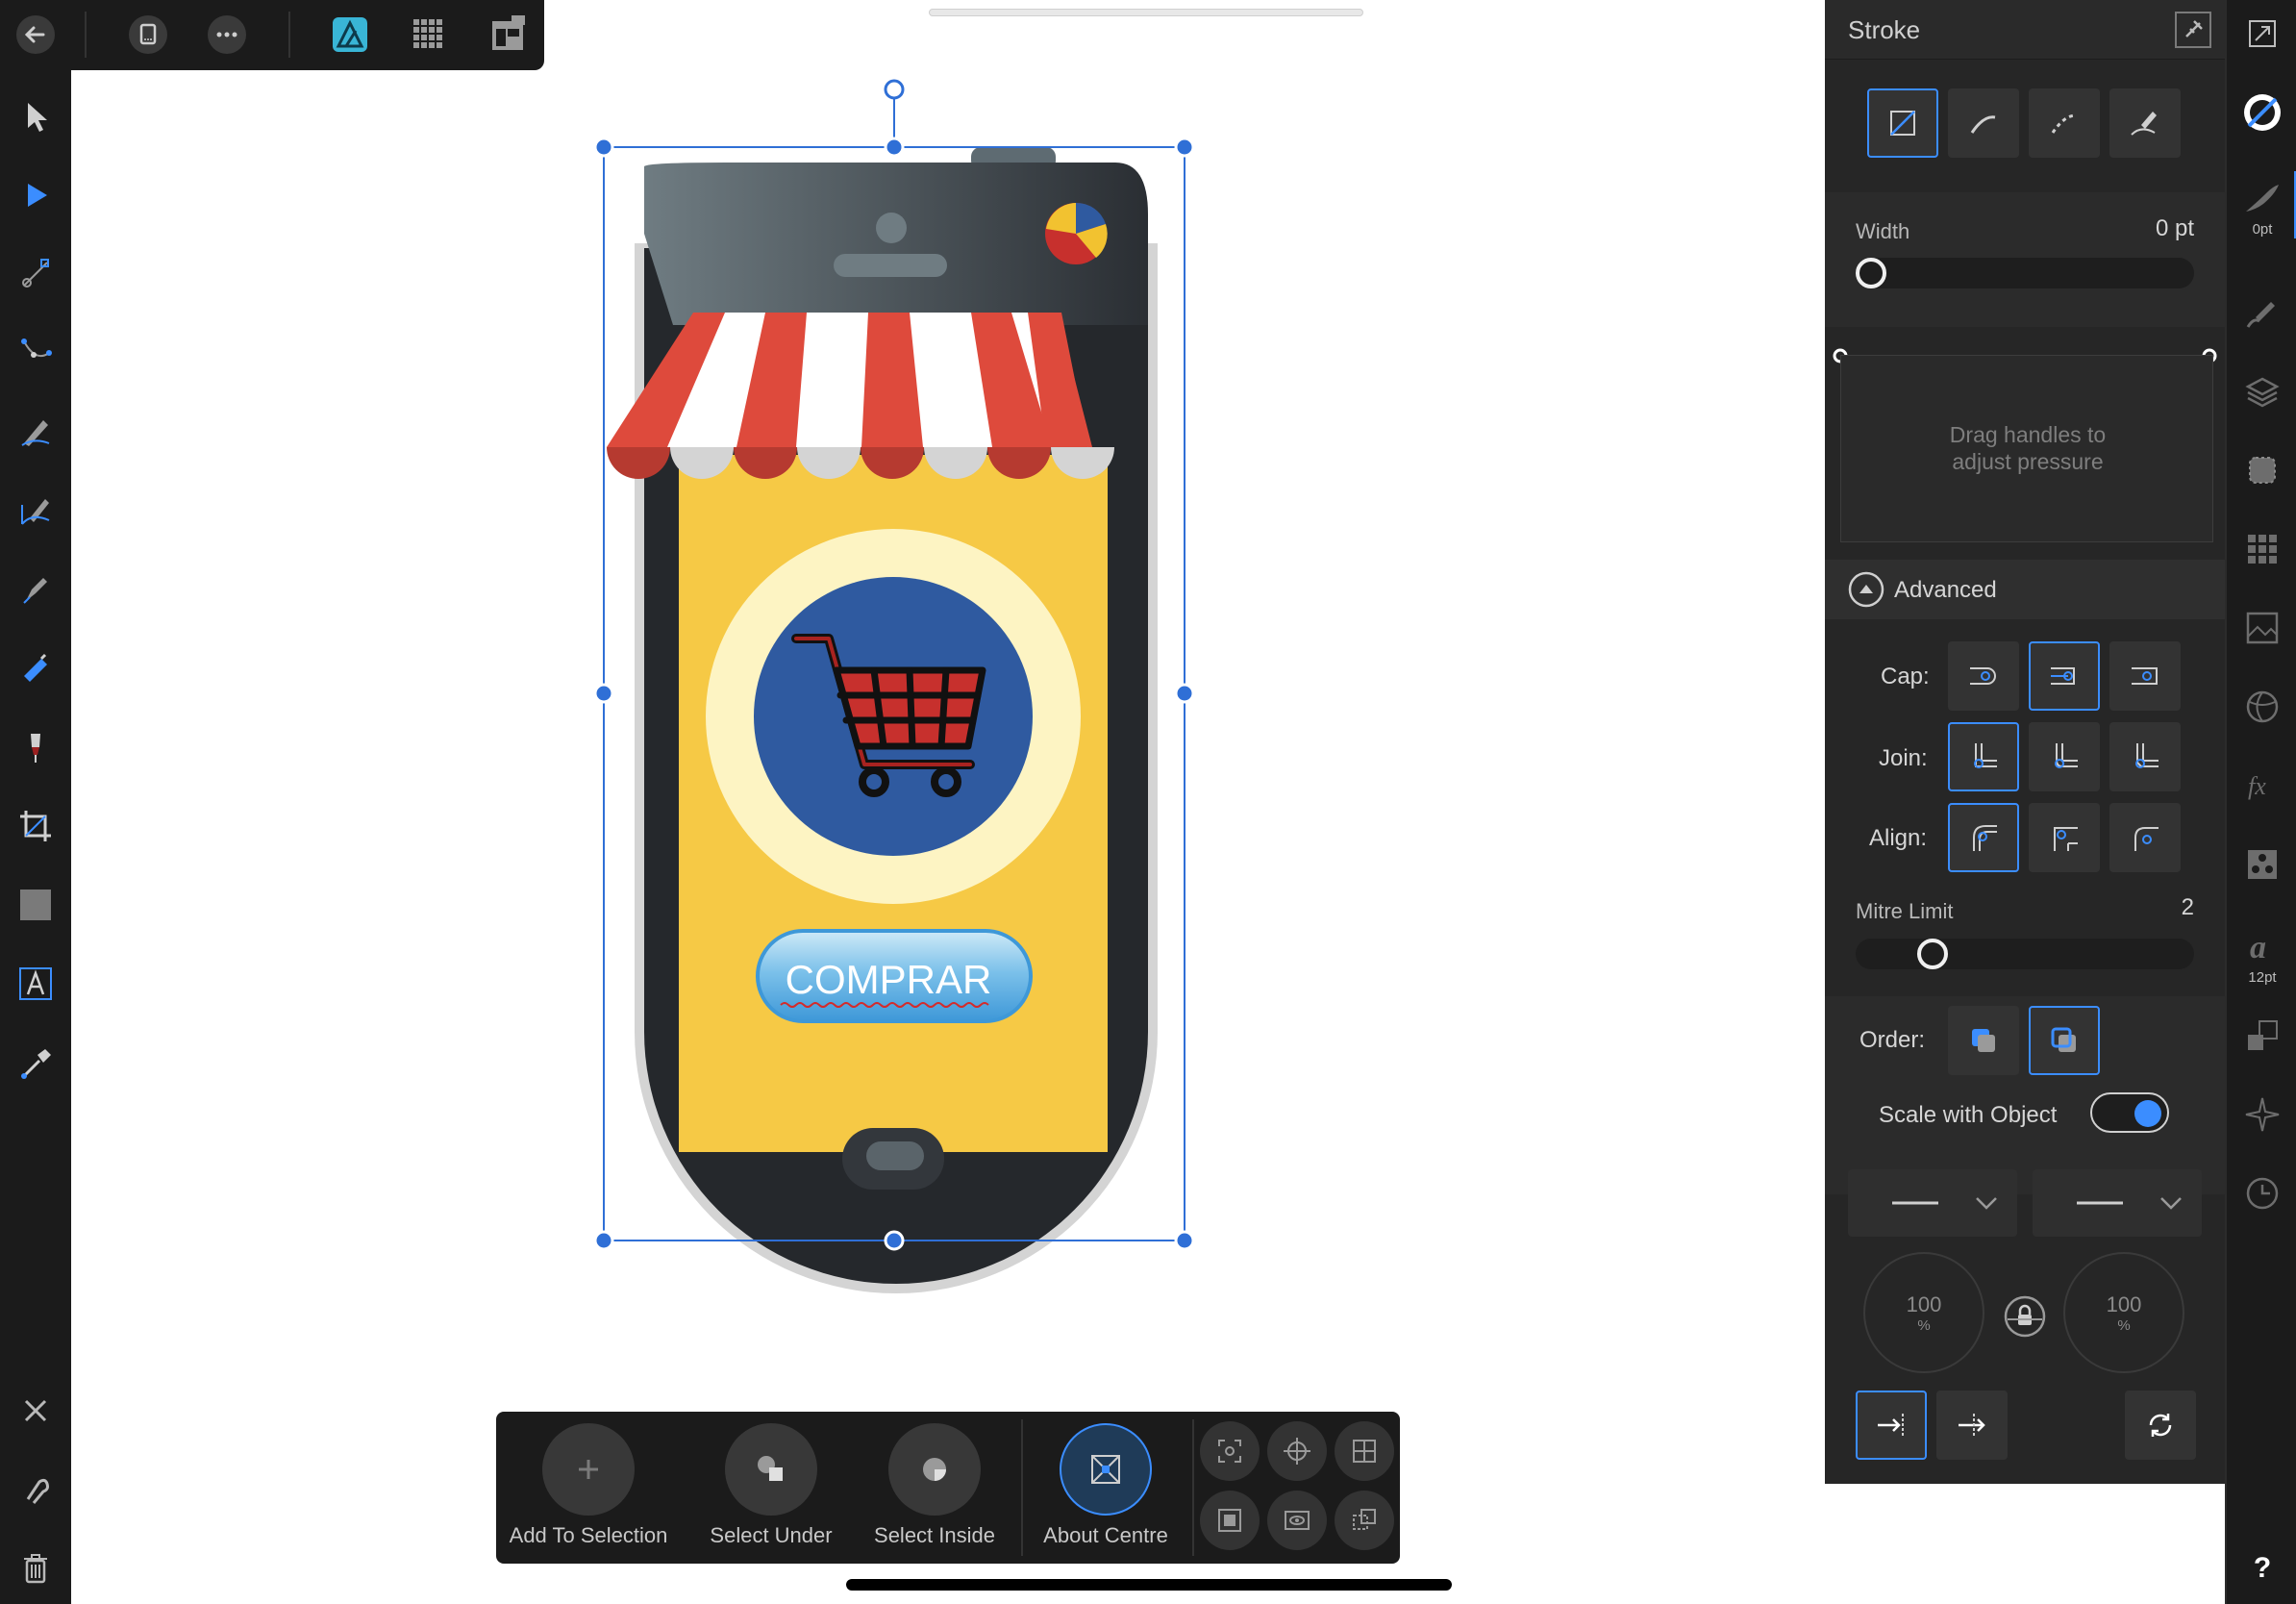  I want to click on close-icon, so click(35, 1410).